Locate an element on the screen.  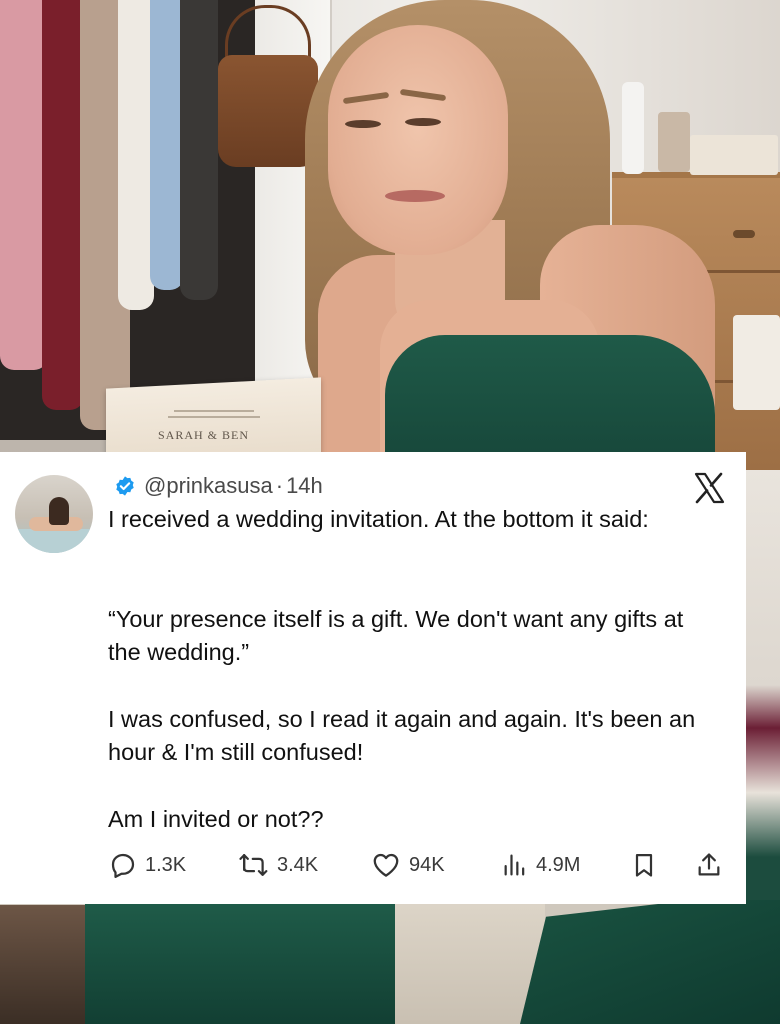
tweet-actions: 1.3K 3.4K 94K 4.9M is located at coordinates (418, 865).